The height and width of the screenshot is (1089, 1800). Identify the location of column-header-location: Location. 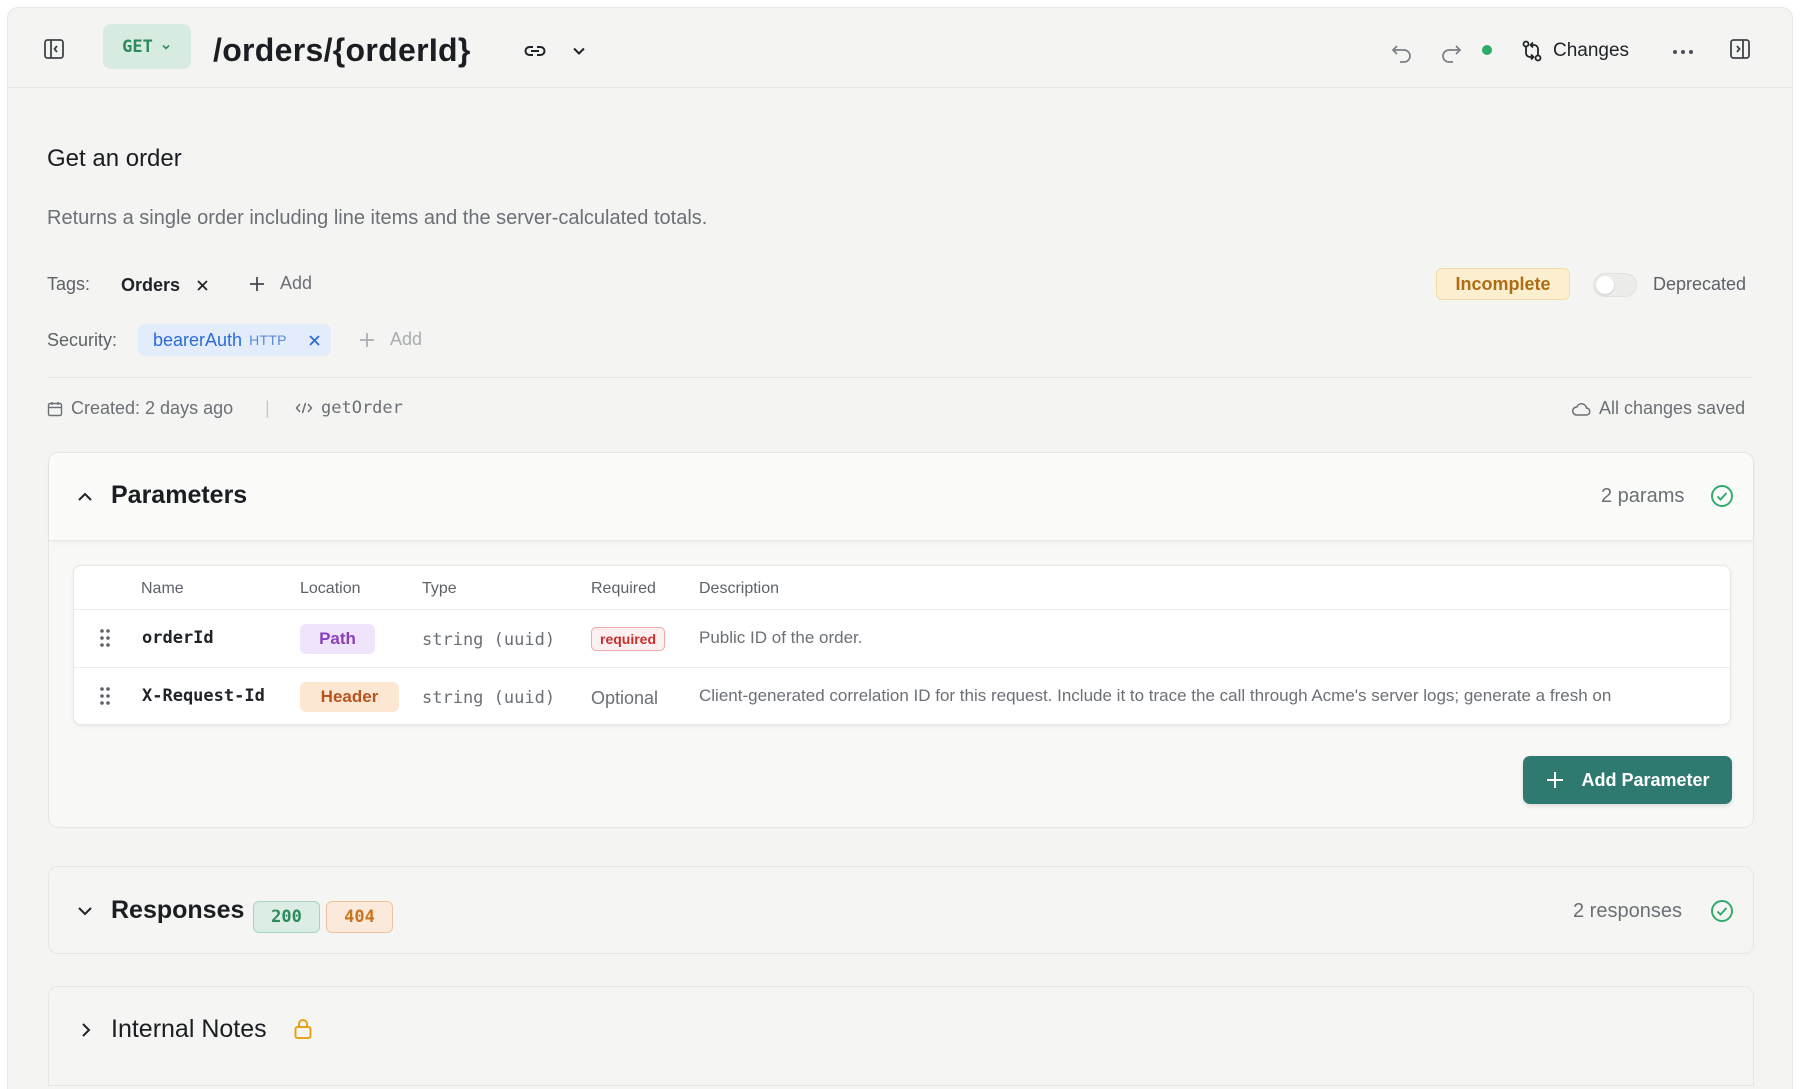
(330, 588).